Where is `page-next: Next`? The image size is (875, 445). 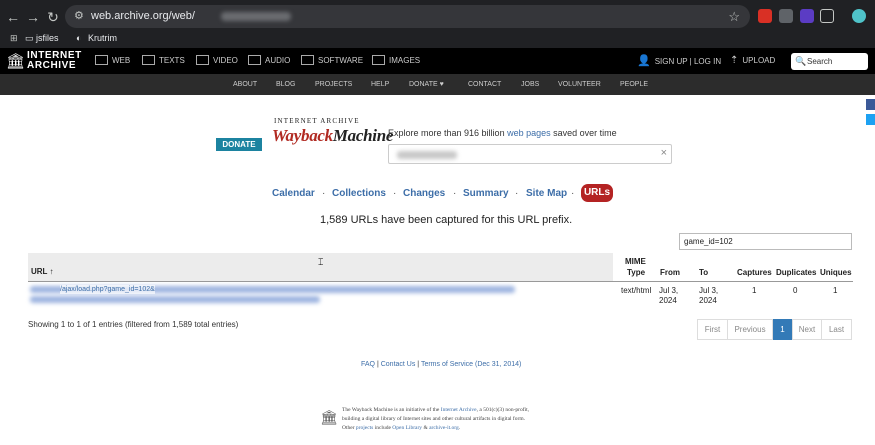
page-next: Next is located at coordinates (807, 329).